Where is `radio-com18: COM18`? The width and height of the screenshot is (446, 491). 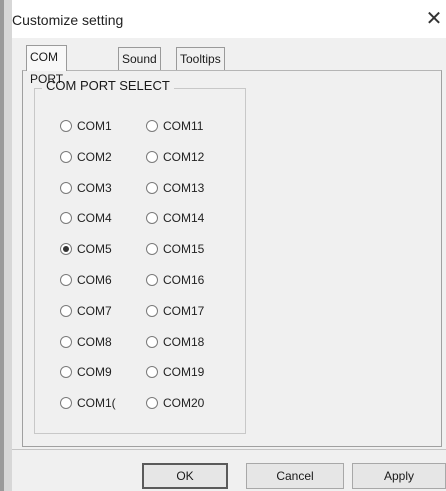 radio-com18: COM18 is located at coordinates (175, 342).